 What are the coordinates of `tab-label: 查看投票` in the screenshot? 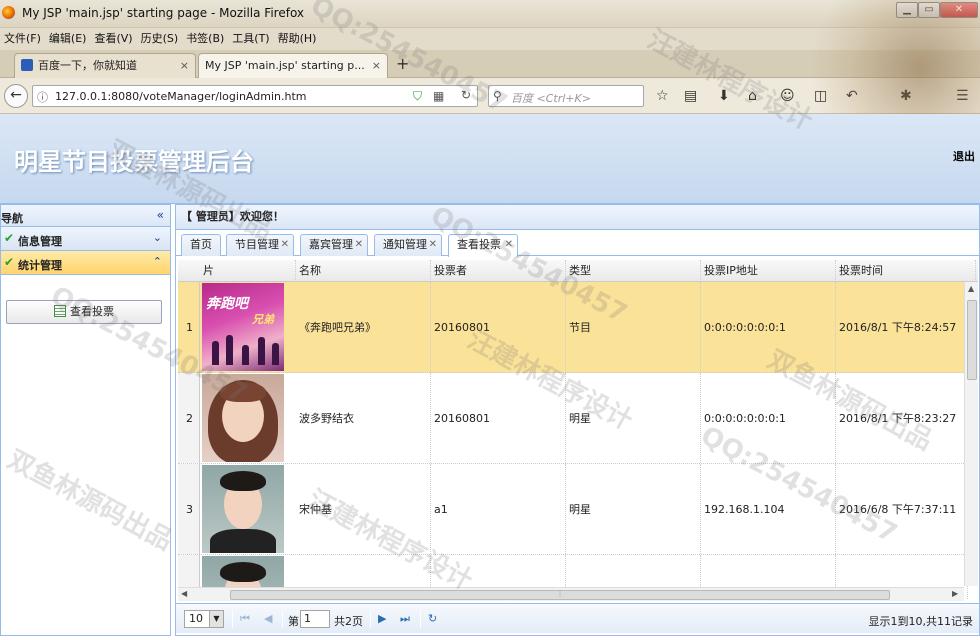 It's located at (479, 244).